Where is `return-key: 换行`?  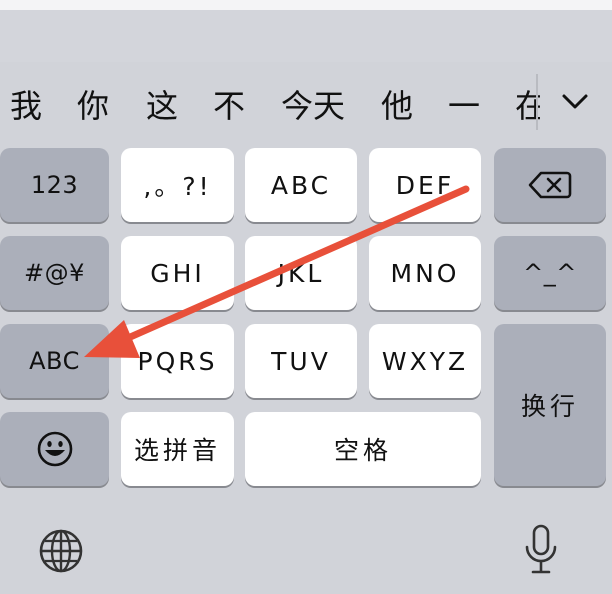 return-key: 换行 is located at coordinates (550, 405).